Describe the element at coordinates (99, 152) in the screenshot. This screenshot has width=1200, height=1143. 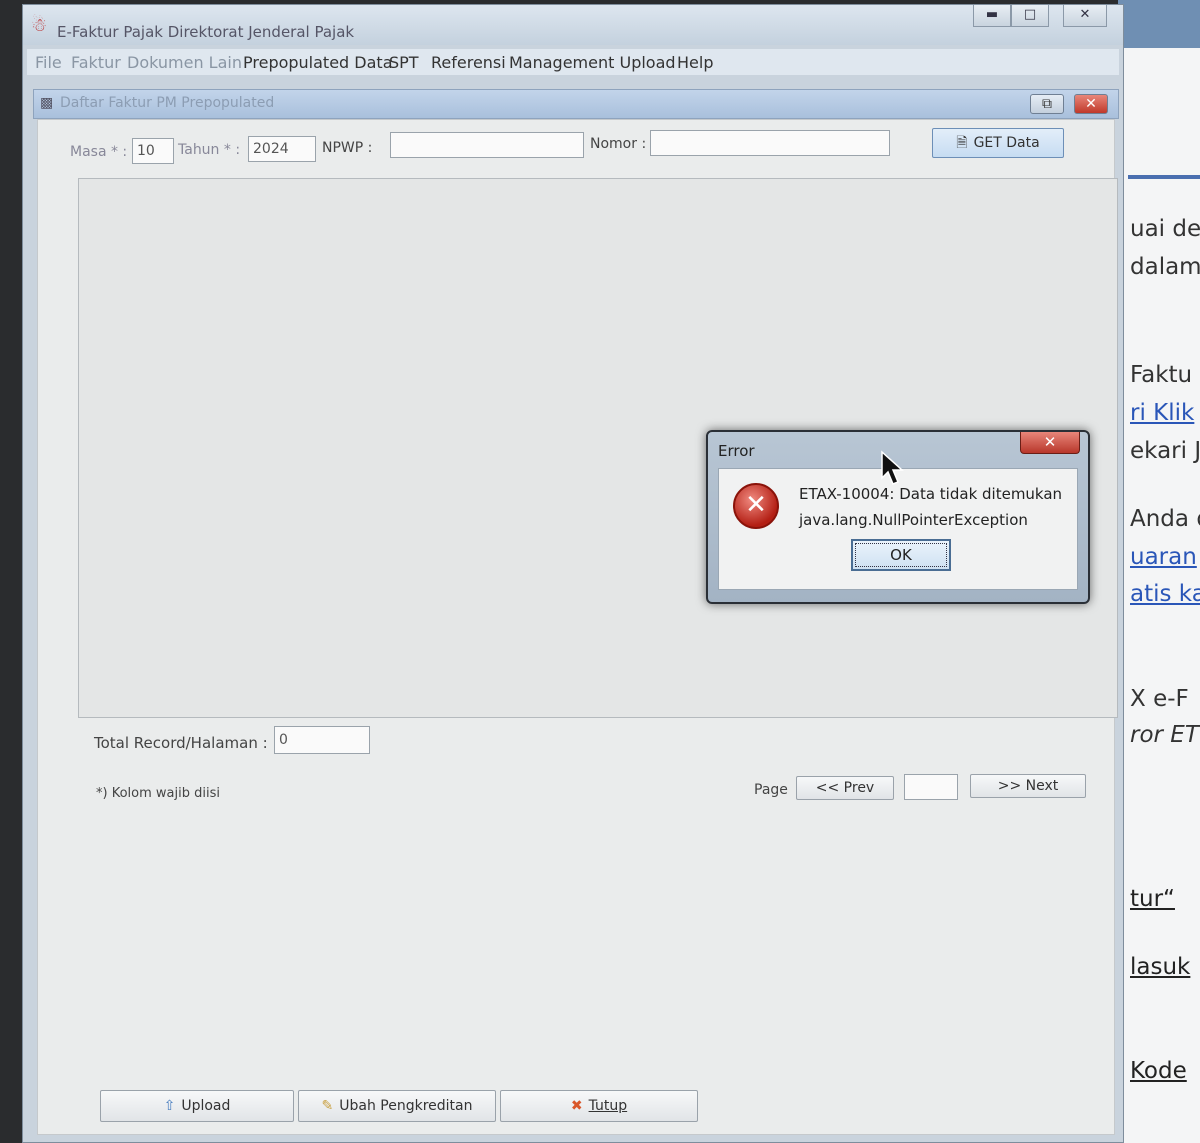
I see `masa-label: Masa * :` at that location.